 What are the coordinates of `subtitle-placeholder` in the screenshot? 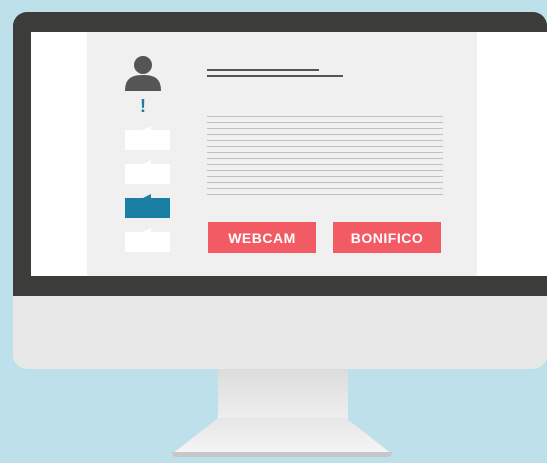 It's located at (275, 76).